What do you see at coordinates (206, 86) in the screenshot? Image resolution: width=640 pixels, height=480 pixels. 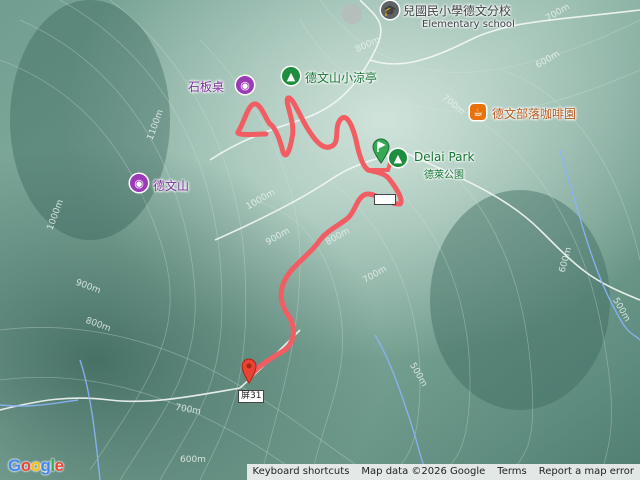 I see `poi-slab-name: 石板桌` at bounding box center [206, 86].